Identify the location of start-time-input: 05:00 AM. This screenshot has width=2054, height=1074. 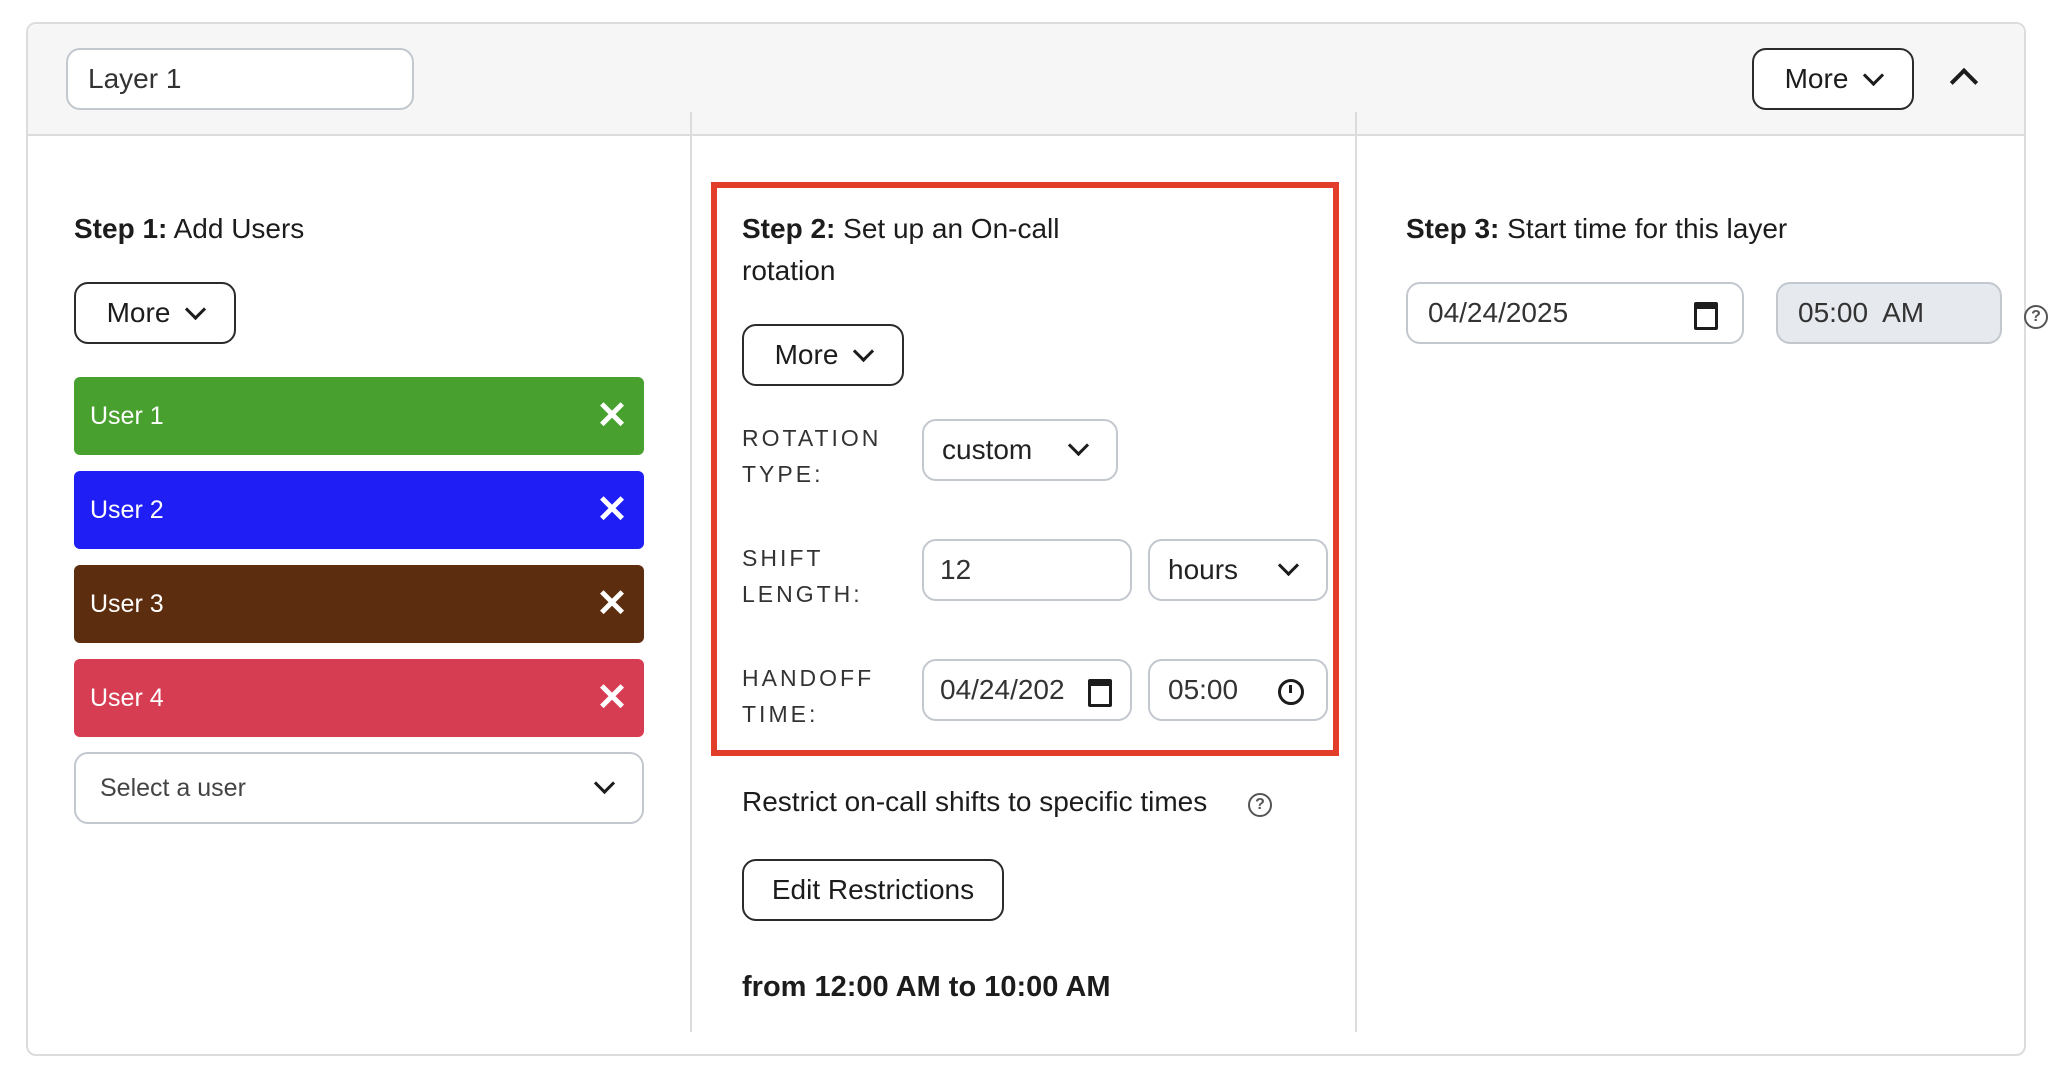
(1889, 313).